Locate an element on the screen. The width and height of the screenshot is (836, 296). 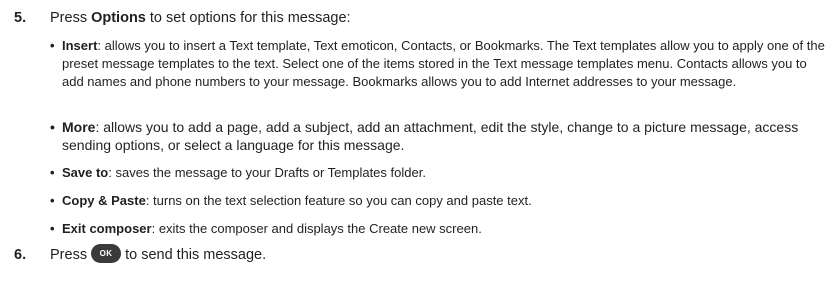
bullet-term: Exit composer is located at coordinates (107, 228).